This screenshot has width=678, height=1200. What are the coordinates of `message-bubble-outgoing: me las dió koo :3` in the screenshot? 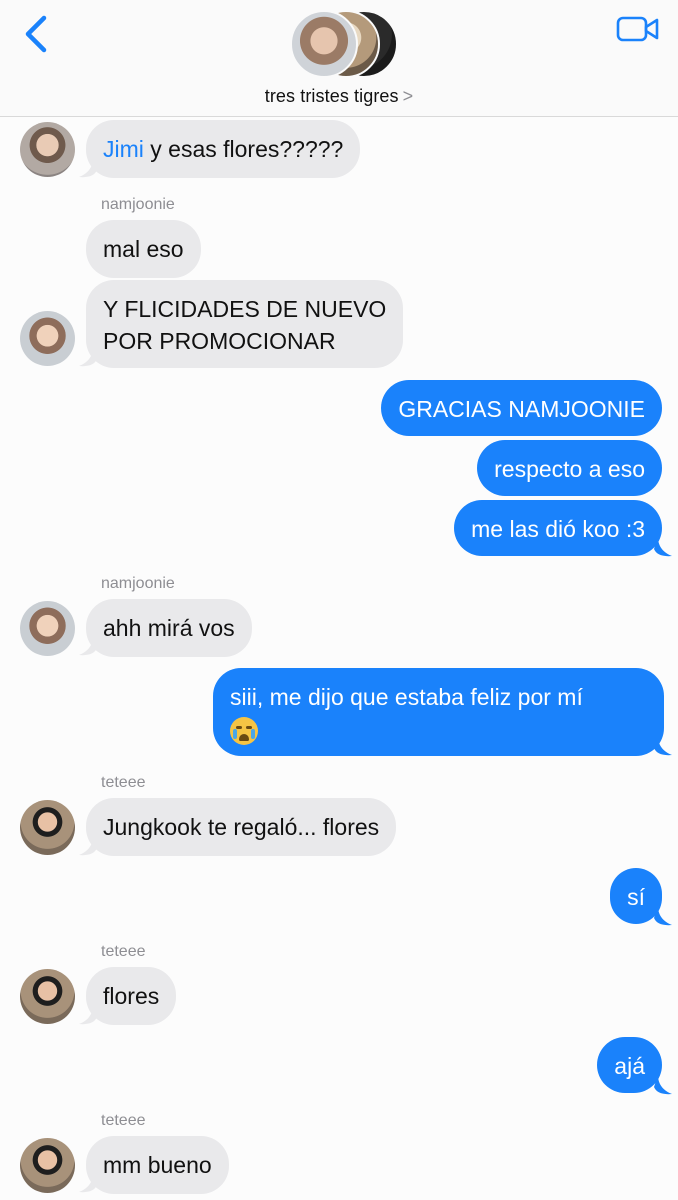 It's located at (558, 528).